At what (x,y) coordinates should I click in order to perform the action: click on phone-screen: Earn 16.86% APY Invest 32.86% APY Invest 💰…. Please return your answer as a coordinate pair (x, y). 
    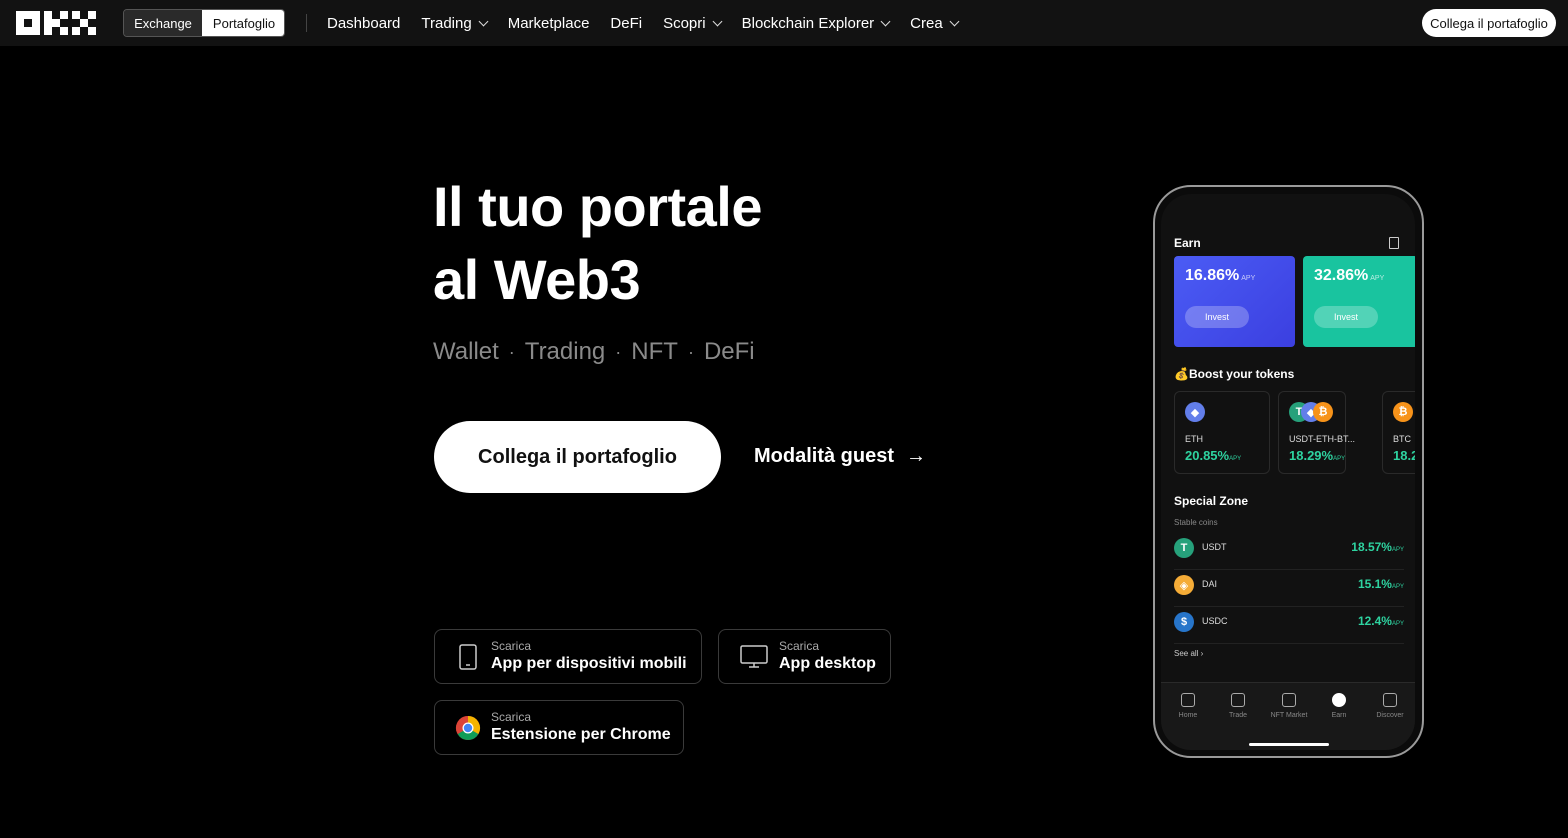
    Looking at the image, I should click on (1288, 472).